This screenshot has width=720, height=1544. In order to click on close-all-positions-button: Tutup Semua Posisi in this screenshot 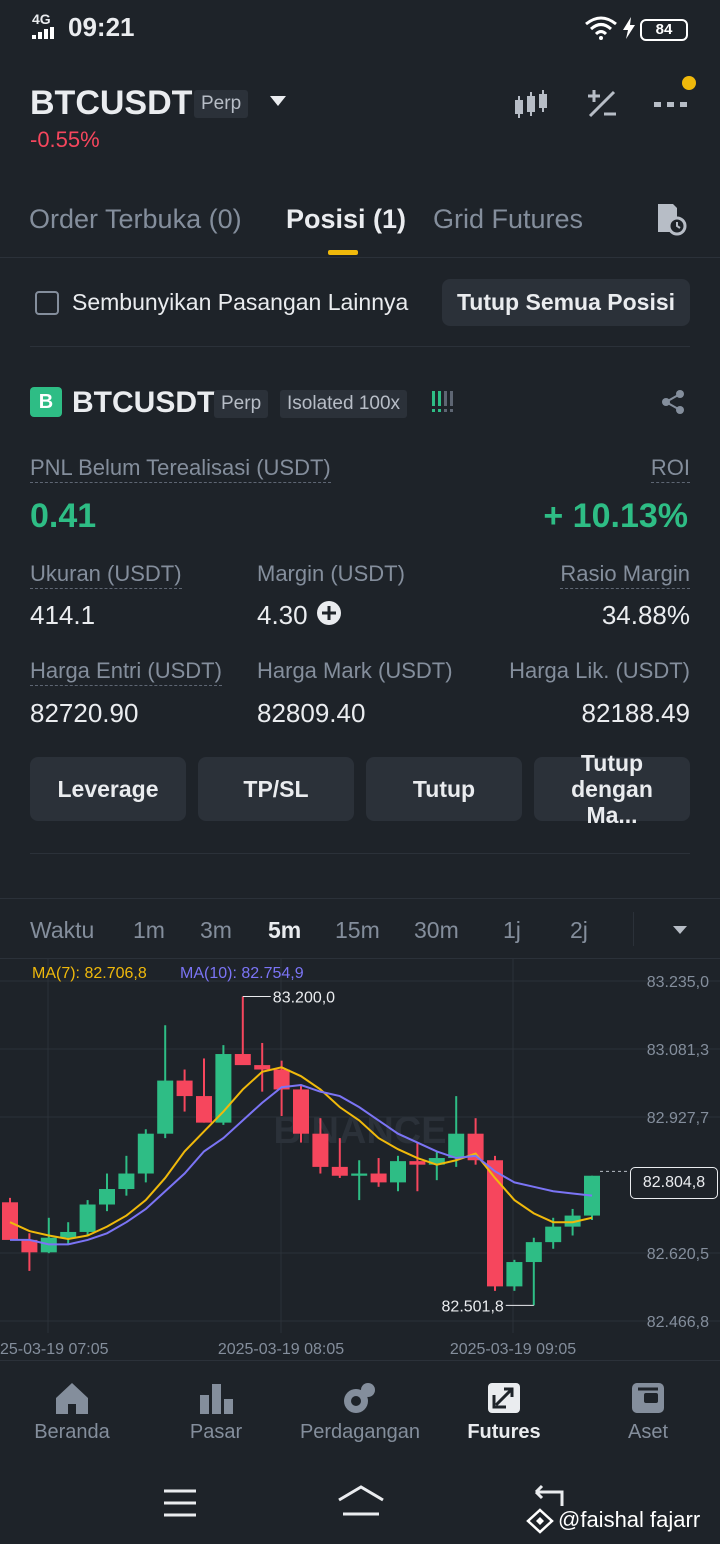, I will do `click(566, 302)`.